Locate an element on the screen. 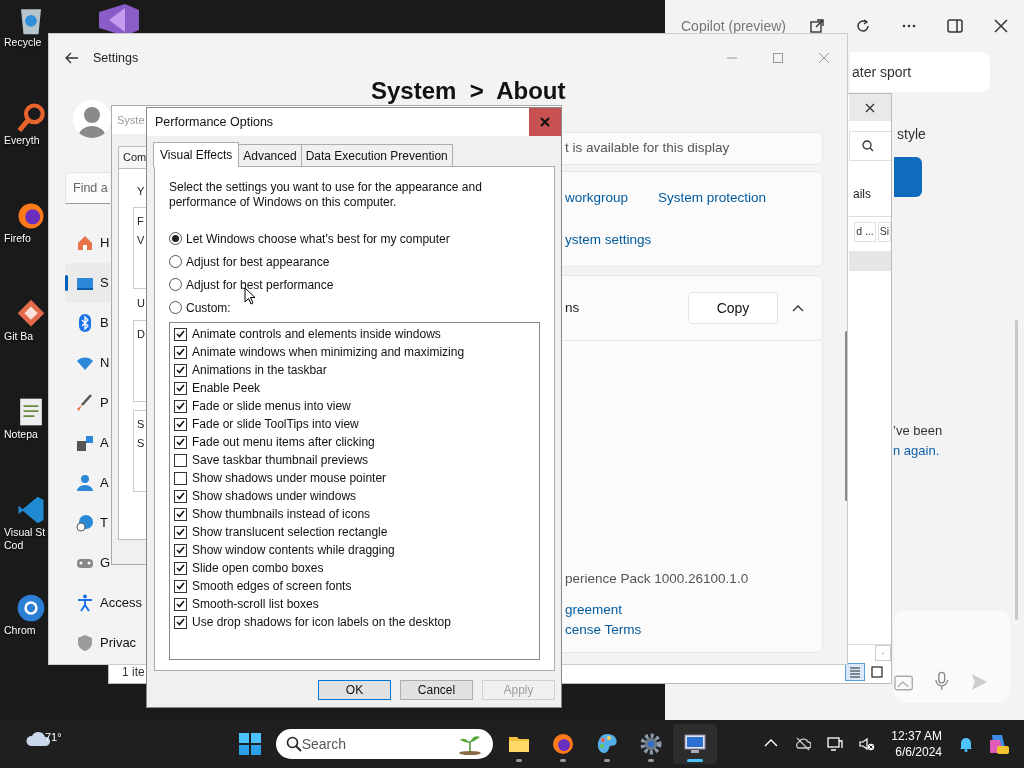 The image size is (1024, 768). desktop-icon-label: Notepa is located at coordinates (21, 434).